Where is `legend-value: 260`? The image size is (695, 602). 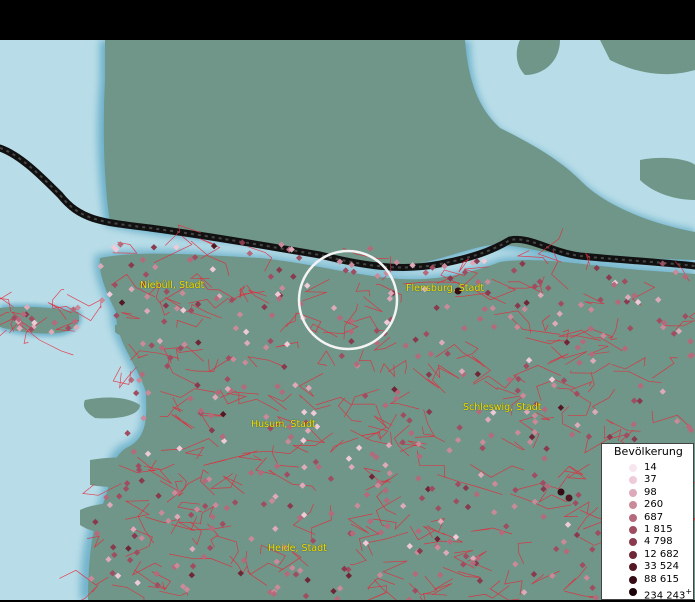
legend-value: 260 is located at coordinates (653, 505).